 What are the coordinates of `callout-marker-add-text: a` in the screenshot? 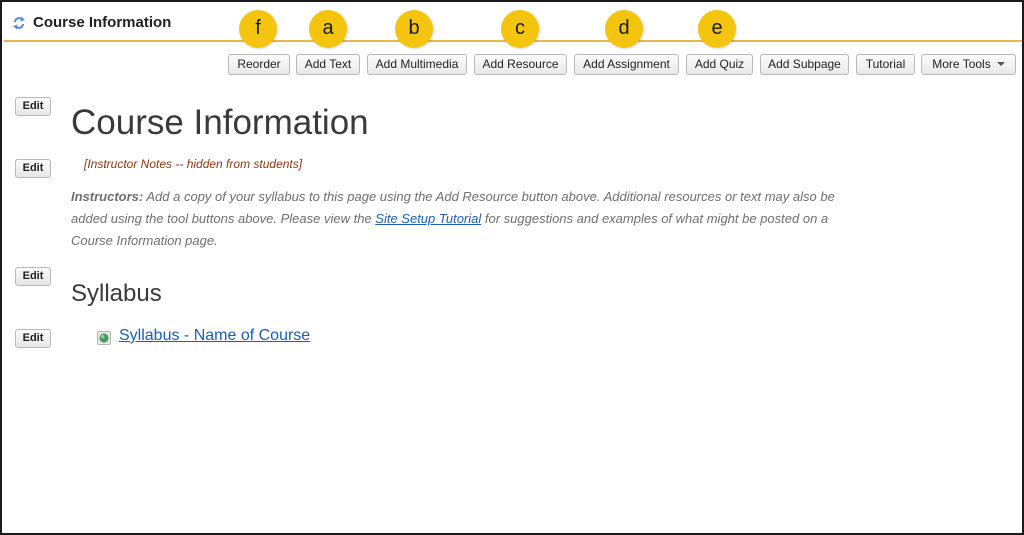 It's located at (328, 29).